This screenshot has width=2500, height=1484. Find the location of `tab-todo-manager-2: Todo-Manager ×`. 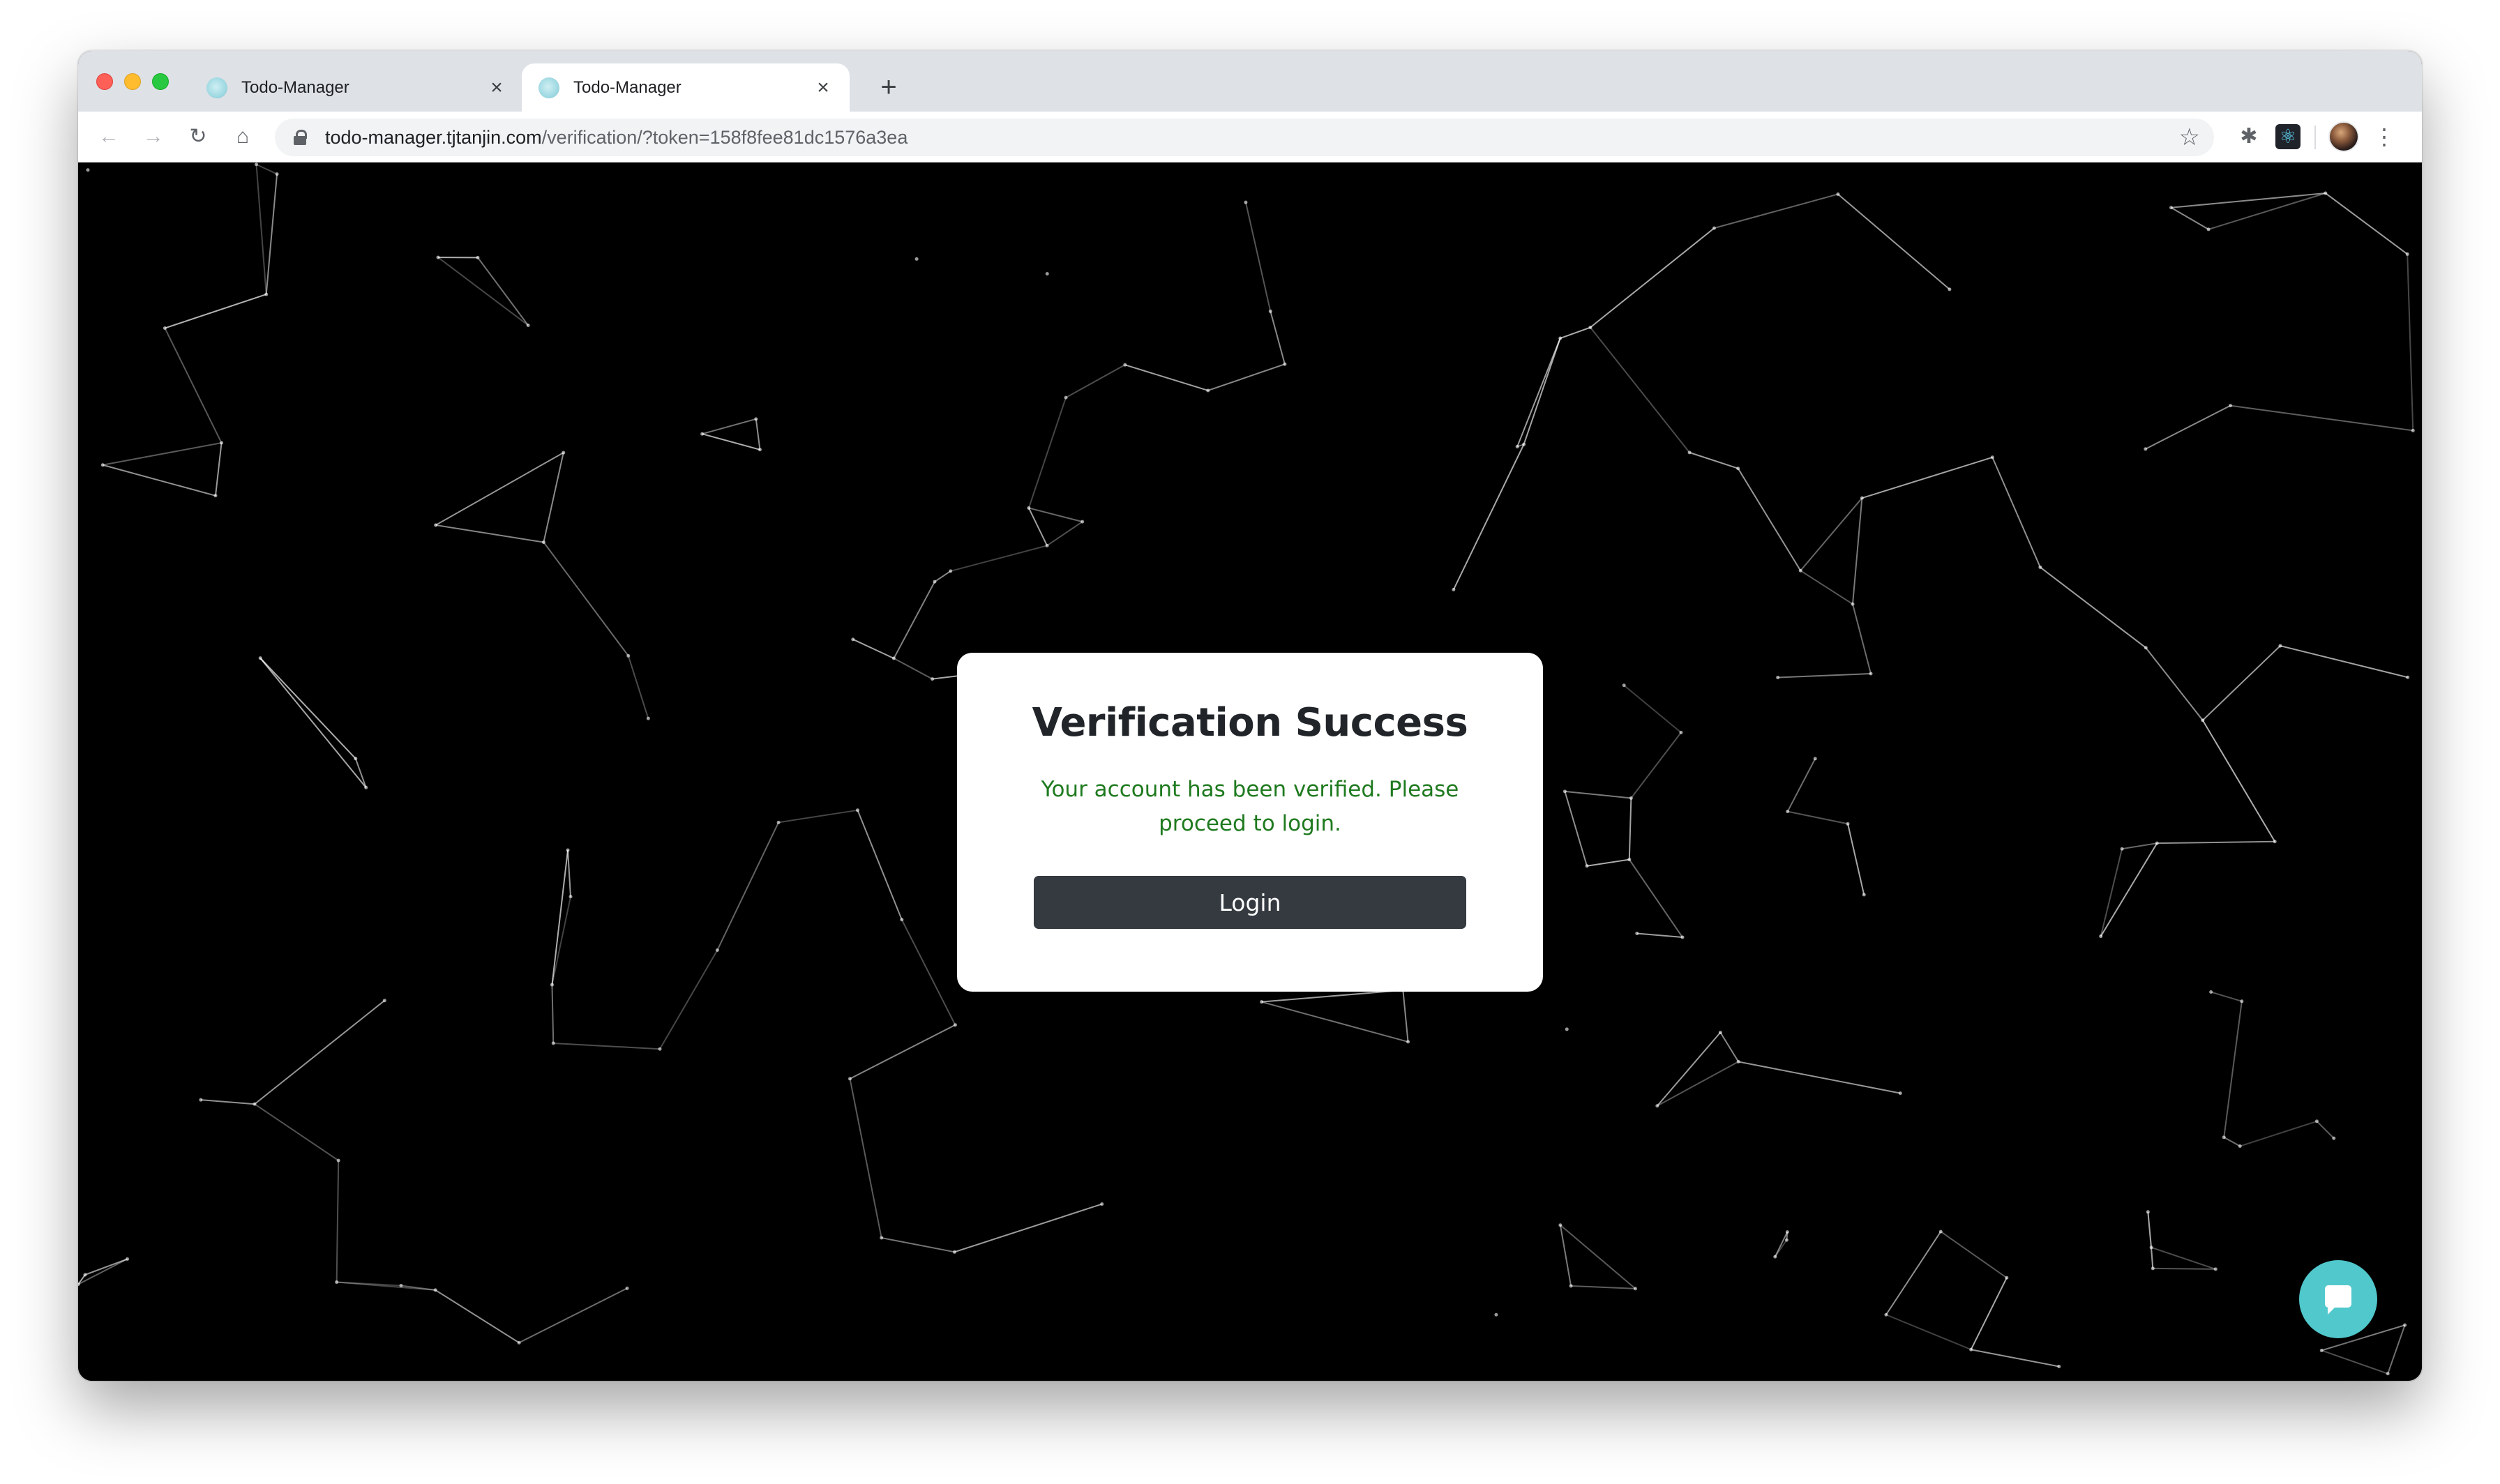

tab-todo-manager-2: Todo-Manager × is located at coordinates (686, 87).